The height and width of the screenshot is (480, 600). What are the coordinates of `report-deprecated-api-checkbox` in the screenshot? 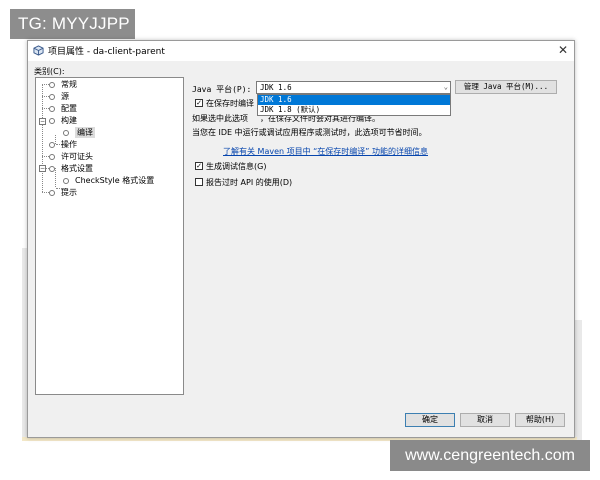 It's located at (199, 182).